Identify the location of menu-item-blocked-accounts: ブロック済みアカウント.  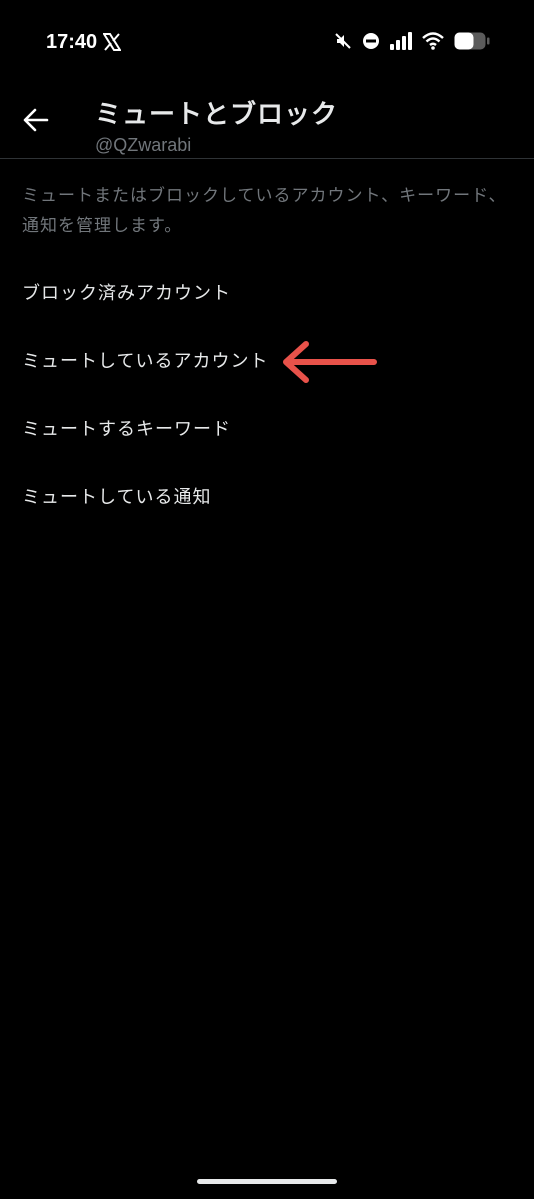
(267, 292).